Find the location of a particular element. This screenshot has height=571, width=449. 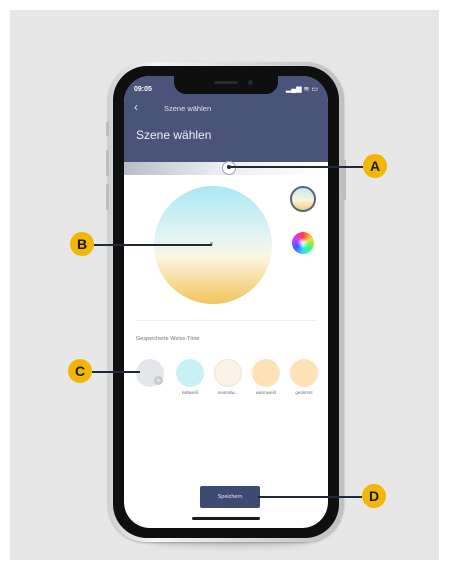

swatch-label: kaltweiß is located at coordinates (190, 392).